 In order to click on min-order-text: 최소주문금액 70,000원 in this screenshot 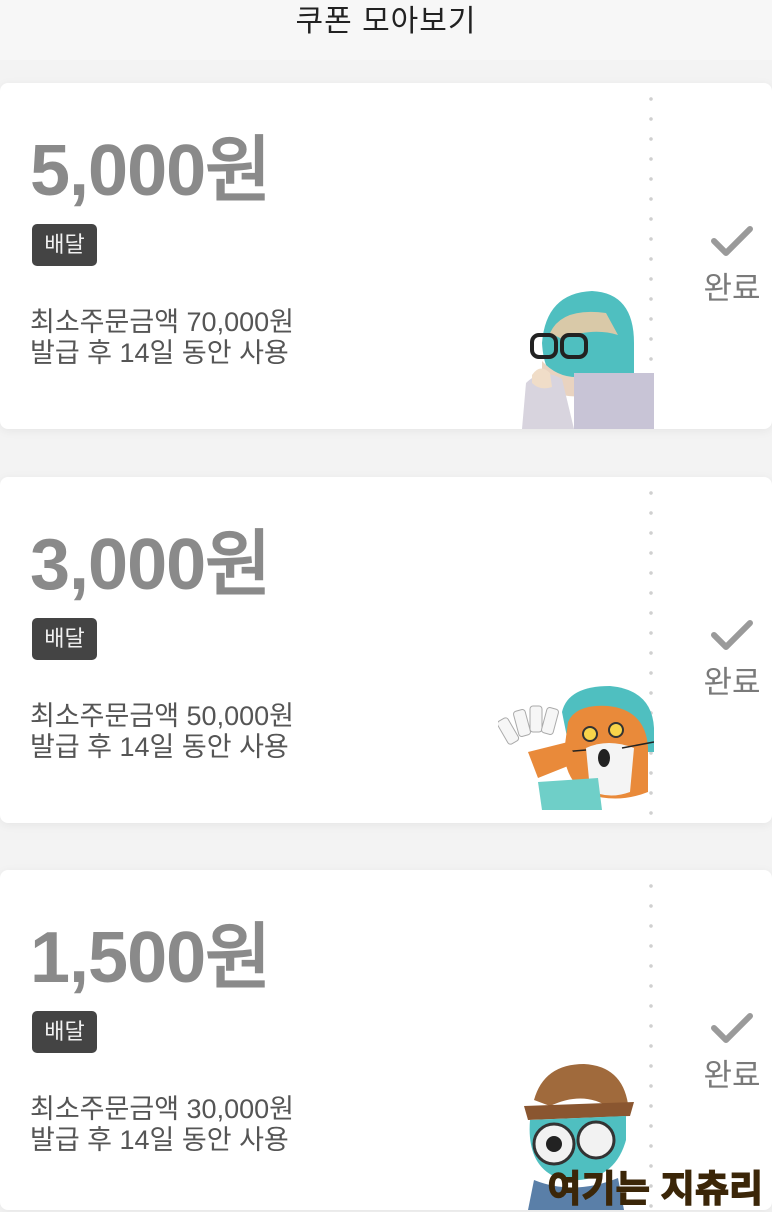, I will do `click(162, 322)`.